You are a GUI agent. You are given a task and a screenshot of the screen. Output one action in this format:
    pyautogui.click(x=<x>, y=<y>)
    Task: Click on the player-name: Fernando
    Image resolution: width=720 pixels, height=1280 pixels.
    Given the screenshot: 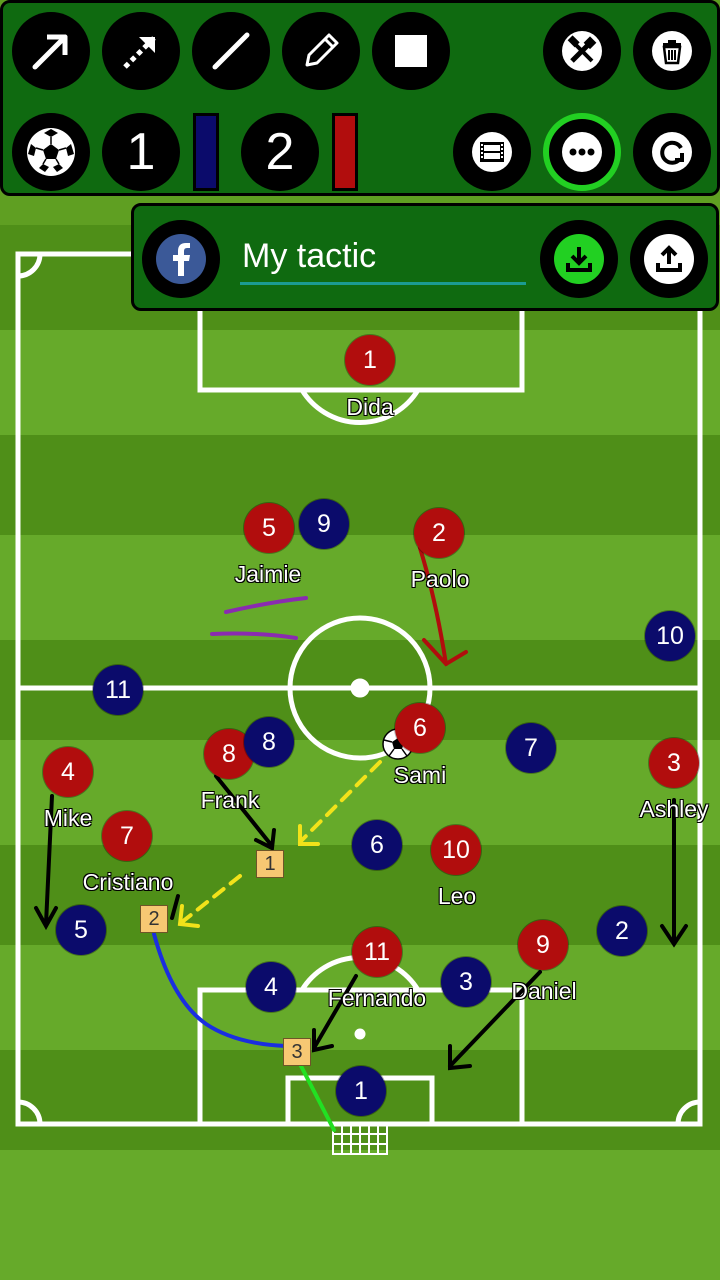 What is the action you would take?
    pyautogui.click(x=377, y=998)
    